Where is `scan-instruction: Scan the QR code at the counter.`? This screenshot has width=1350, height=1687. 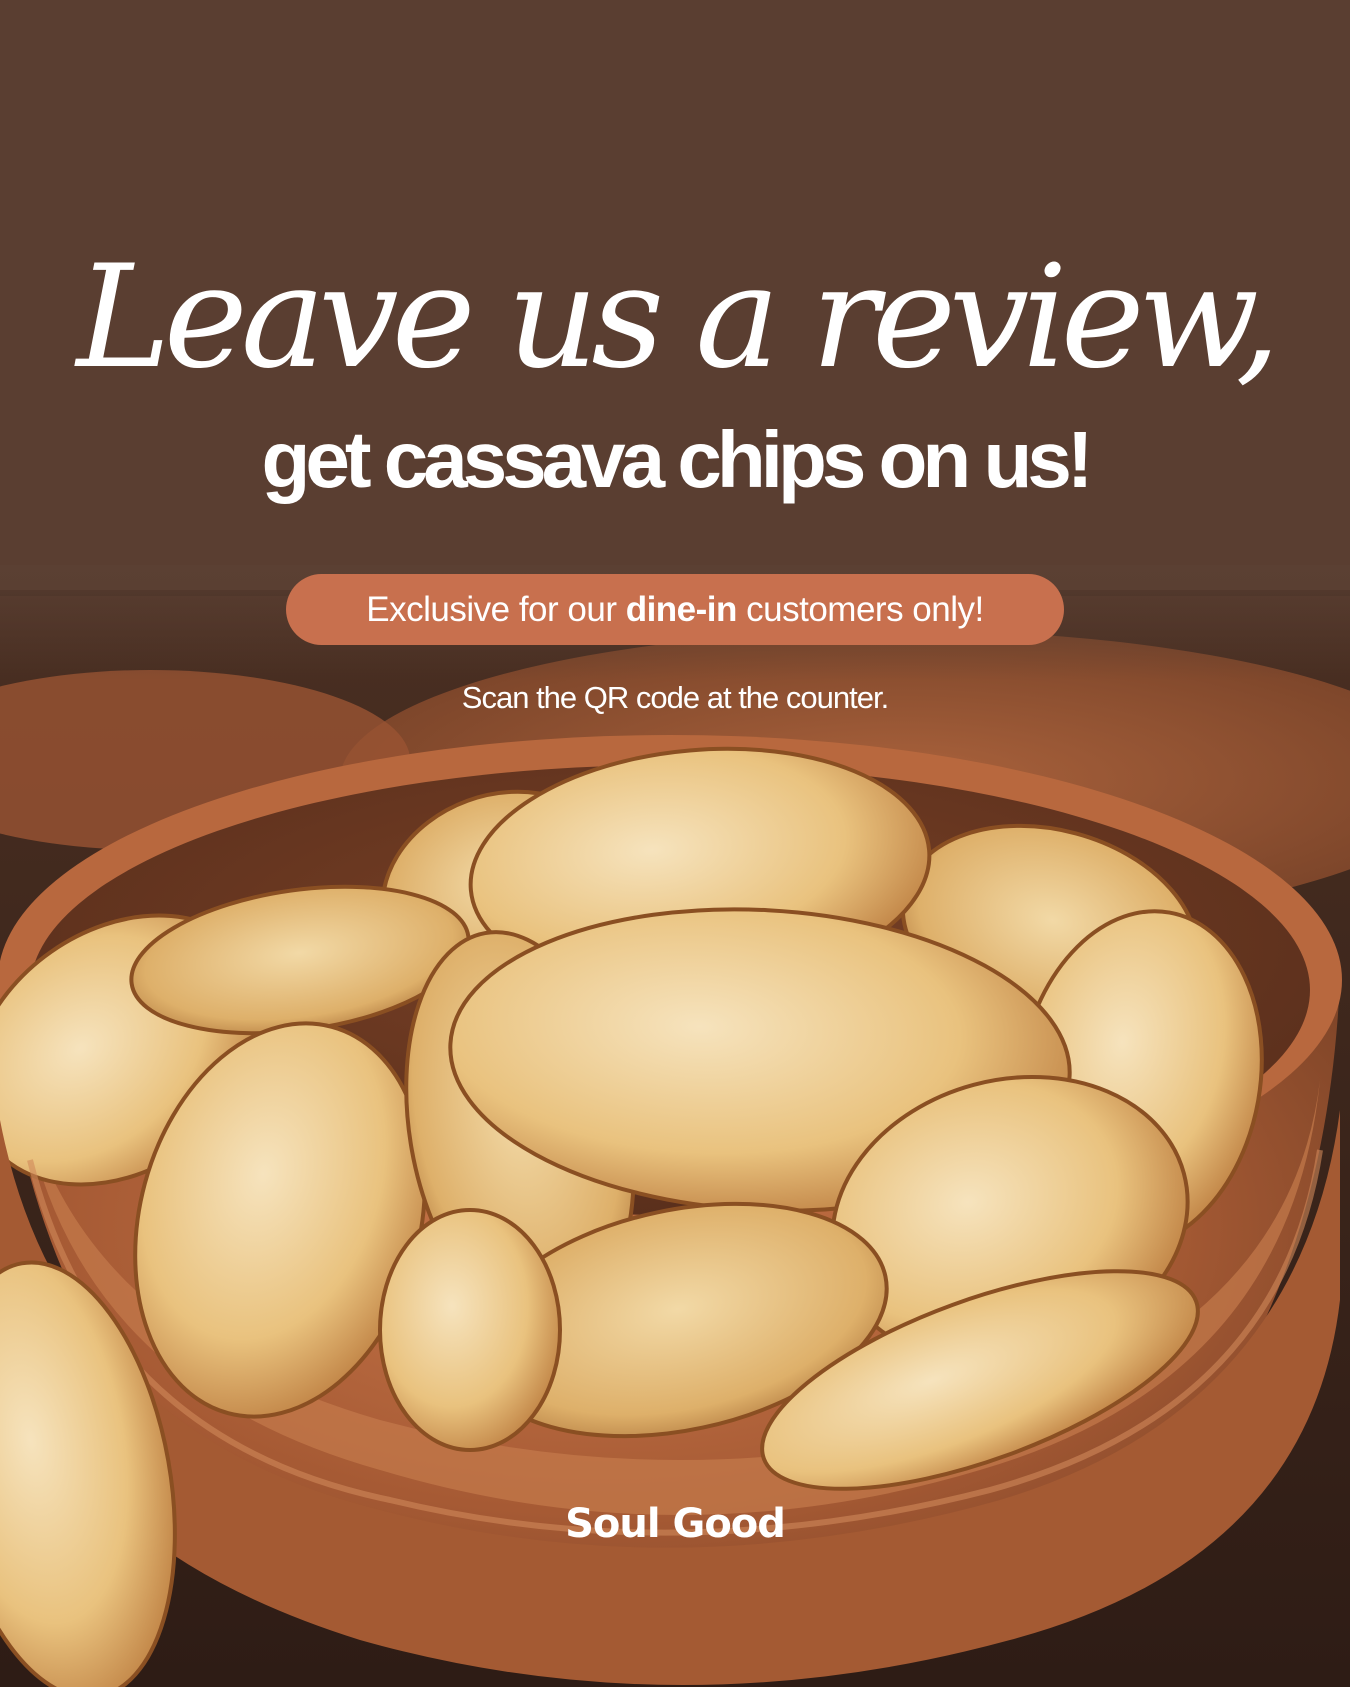
scan-instruction: Scan the QR code at the counter. is located at coordinates (675, 697).